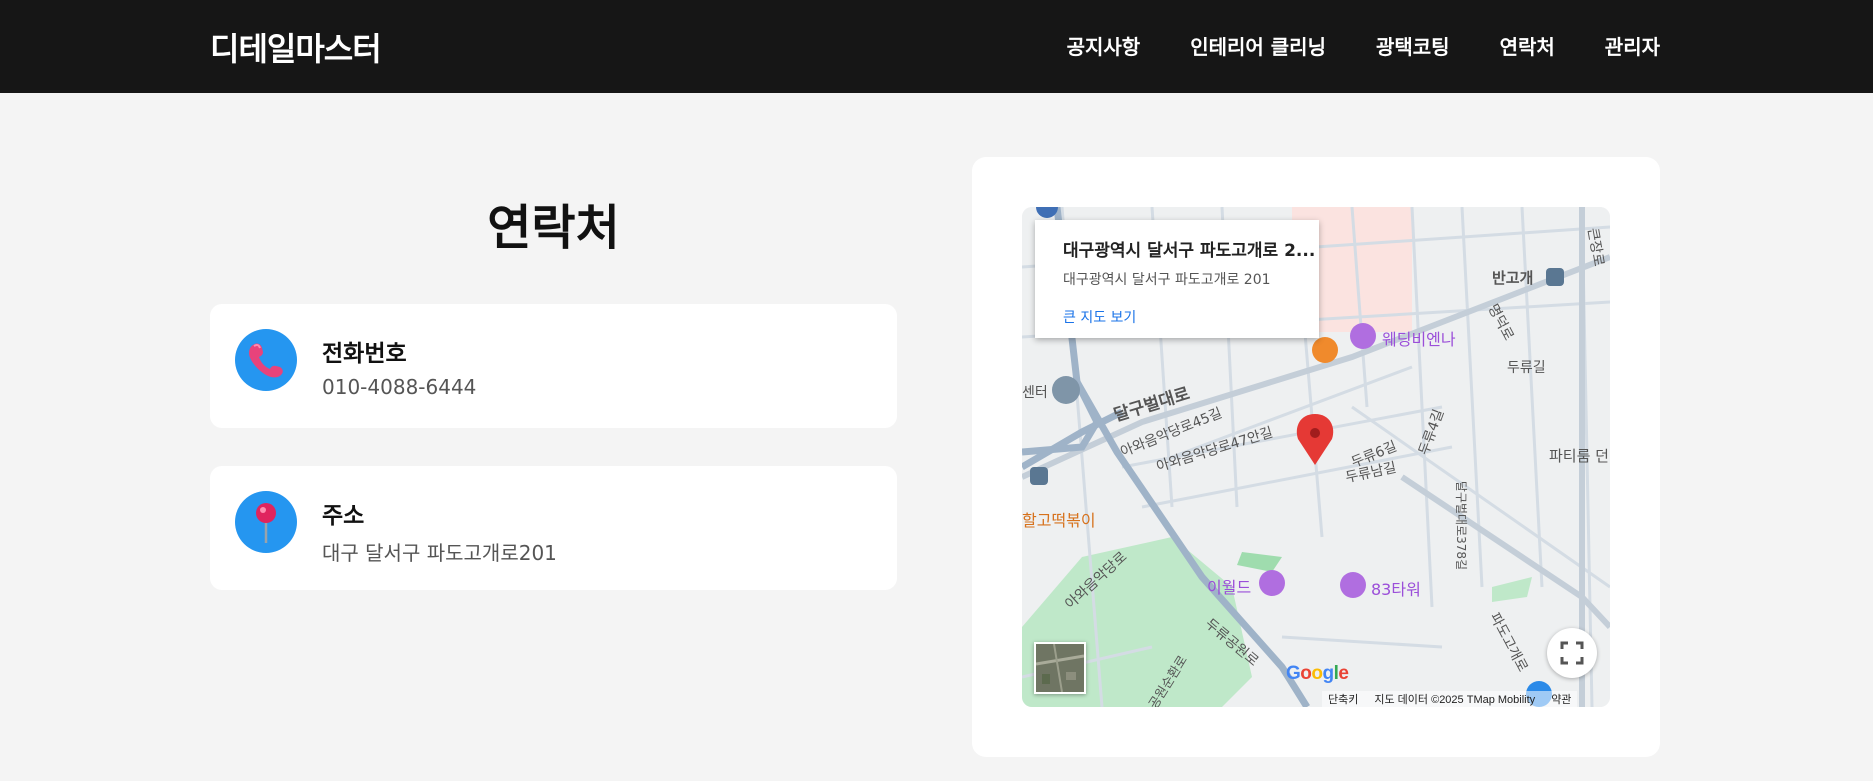  Describe the element at coordinates (1258, 45) in the screenshot. I see `nav-interior-cleaning: 인테리어 클리닝` at that location.